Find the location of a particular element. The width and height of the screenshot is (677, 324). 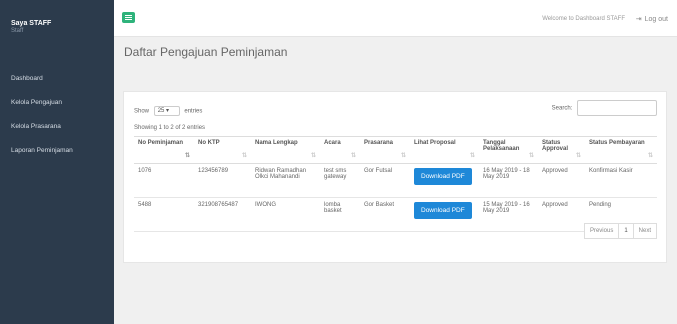

column-header: Nama Lengkap ⇅ is located at coordinates (285, 150).